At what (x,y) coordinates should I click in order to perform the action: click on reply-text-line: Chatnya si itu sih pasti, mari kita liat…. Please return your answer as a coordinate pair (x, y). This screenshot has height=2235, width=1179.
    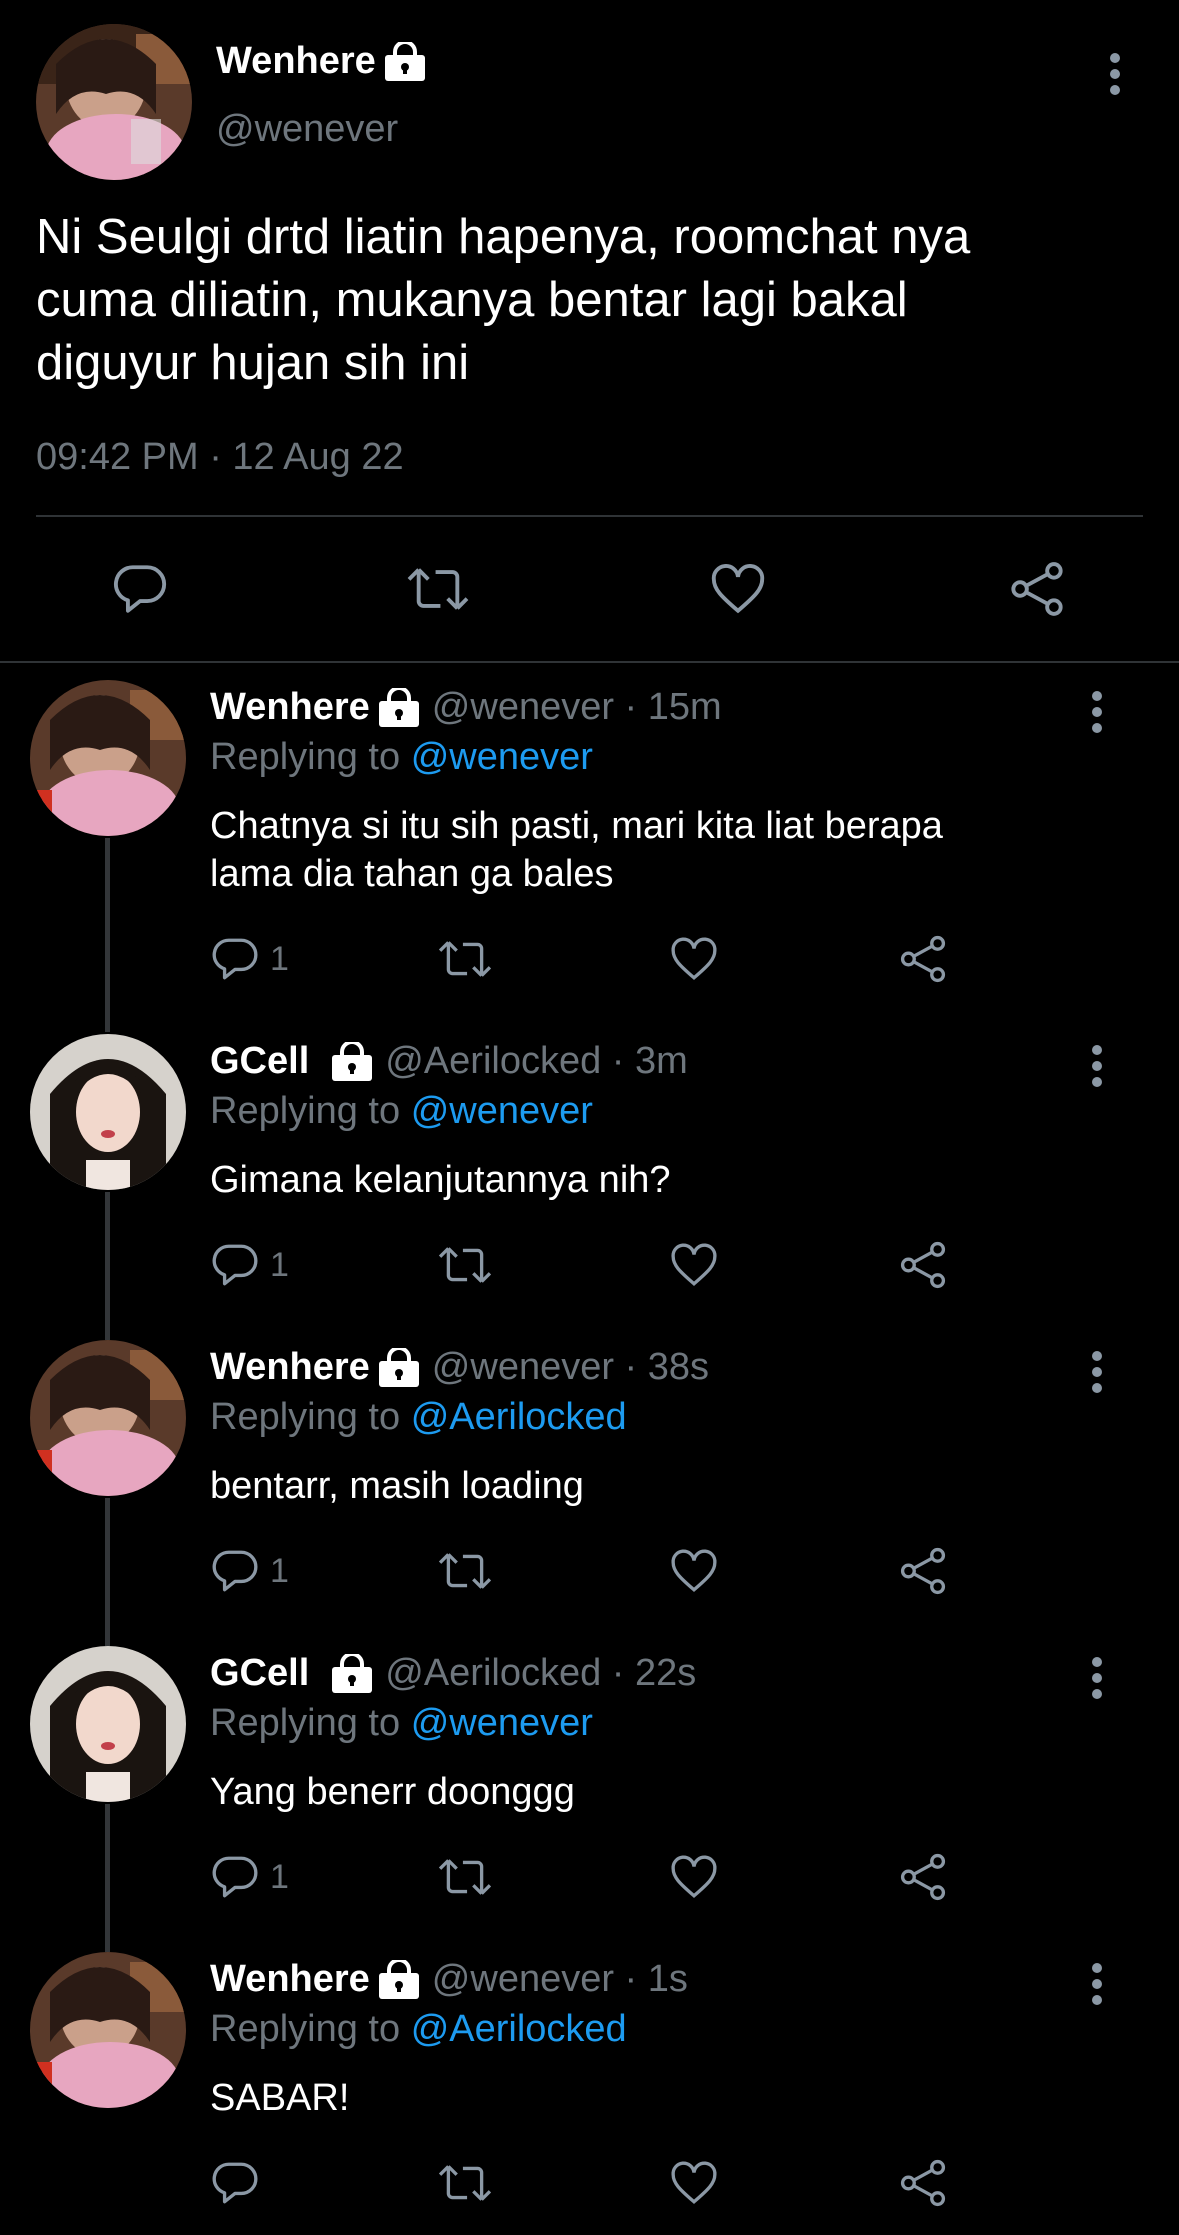
    Looking at the image, I should click on (576, 826).